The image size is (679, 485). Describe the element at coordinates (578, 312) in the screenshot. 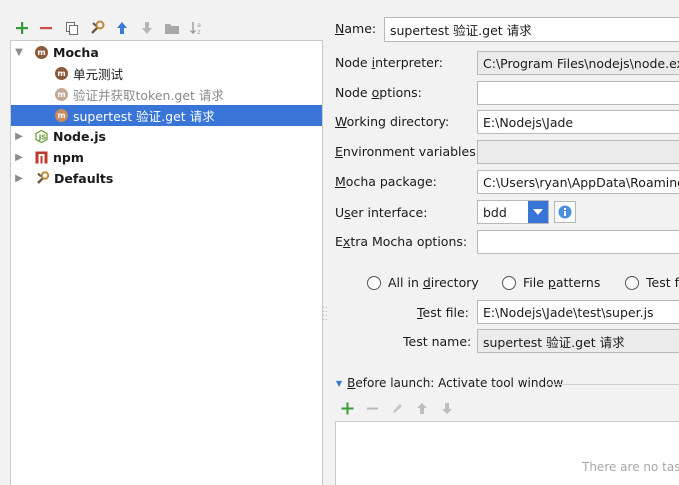

I see `test-file-field: E:\Nodejs\Jade\test\super.js` at that location.